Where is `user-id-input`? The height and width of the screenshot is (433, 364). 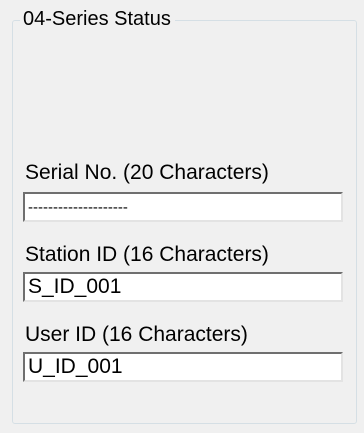
user-id-input is located at coordinates (183, 367).